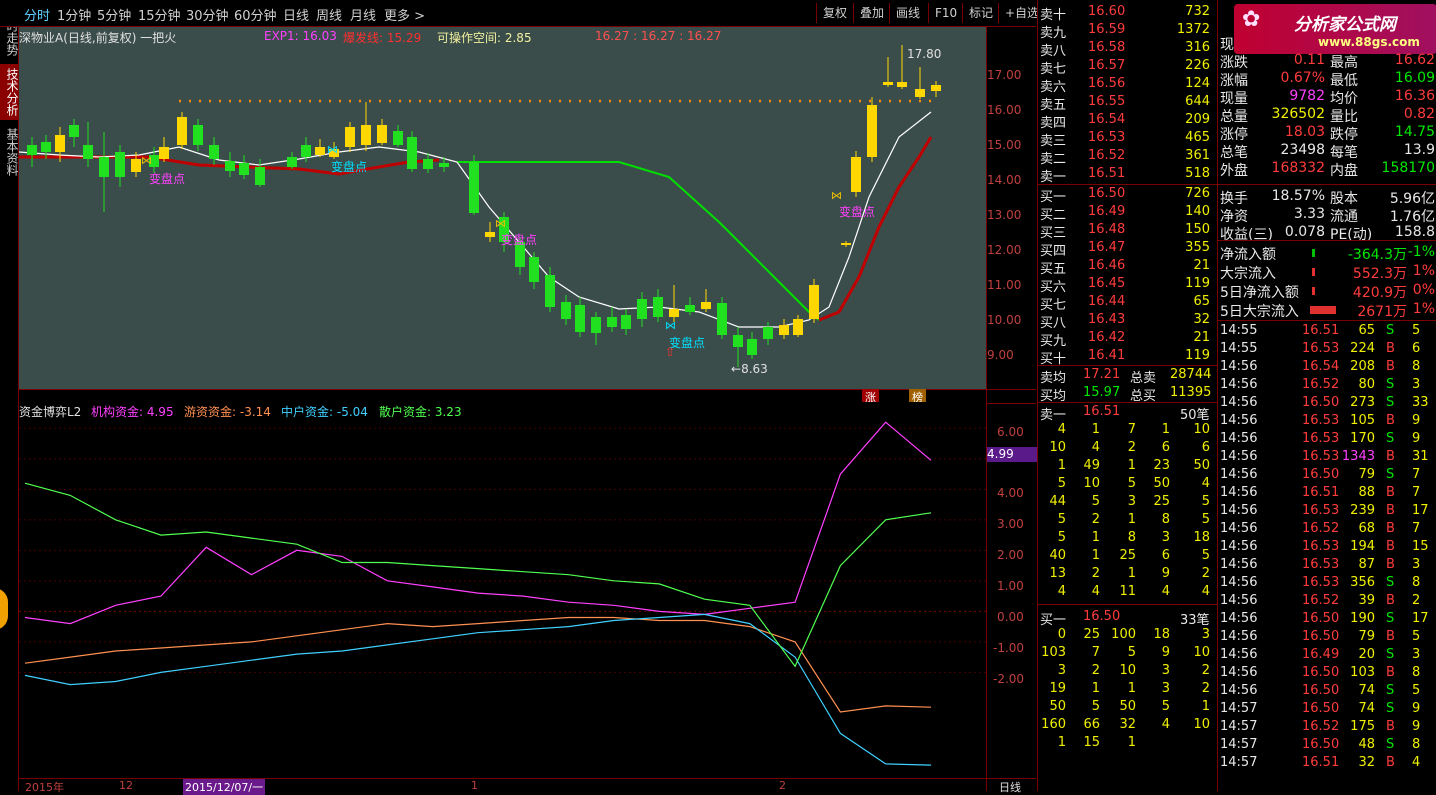 The height and width of the screenshot is (795, 1436). What do you see at coordinates (363, 14) in the screenshot?
I see `period-monthly: 月线` at bounding box center [363, 14].